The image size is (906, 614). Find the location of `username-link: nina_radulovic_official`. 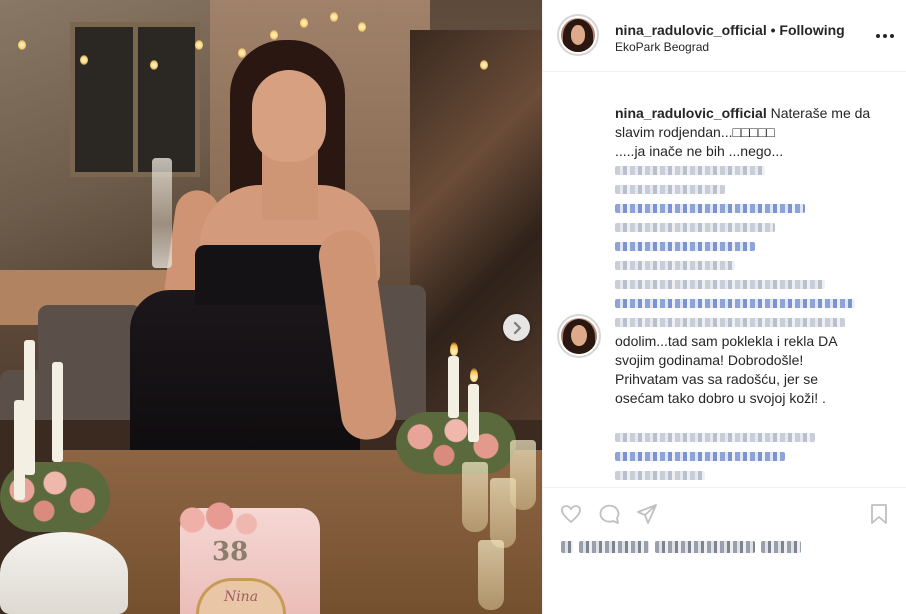

username-link: nina_radulovic_official is located at coordinates (691, 30).